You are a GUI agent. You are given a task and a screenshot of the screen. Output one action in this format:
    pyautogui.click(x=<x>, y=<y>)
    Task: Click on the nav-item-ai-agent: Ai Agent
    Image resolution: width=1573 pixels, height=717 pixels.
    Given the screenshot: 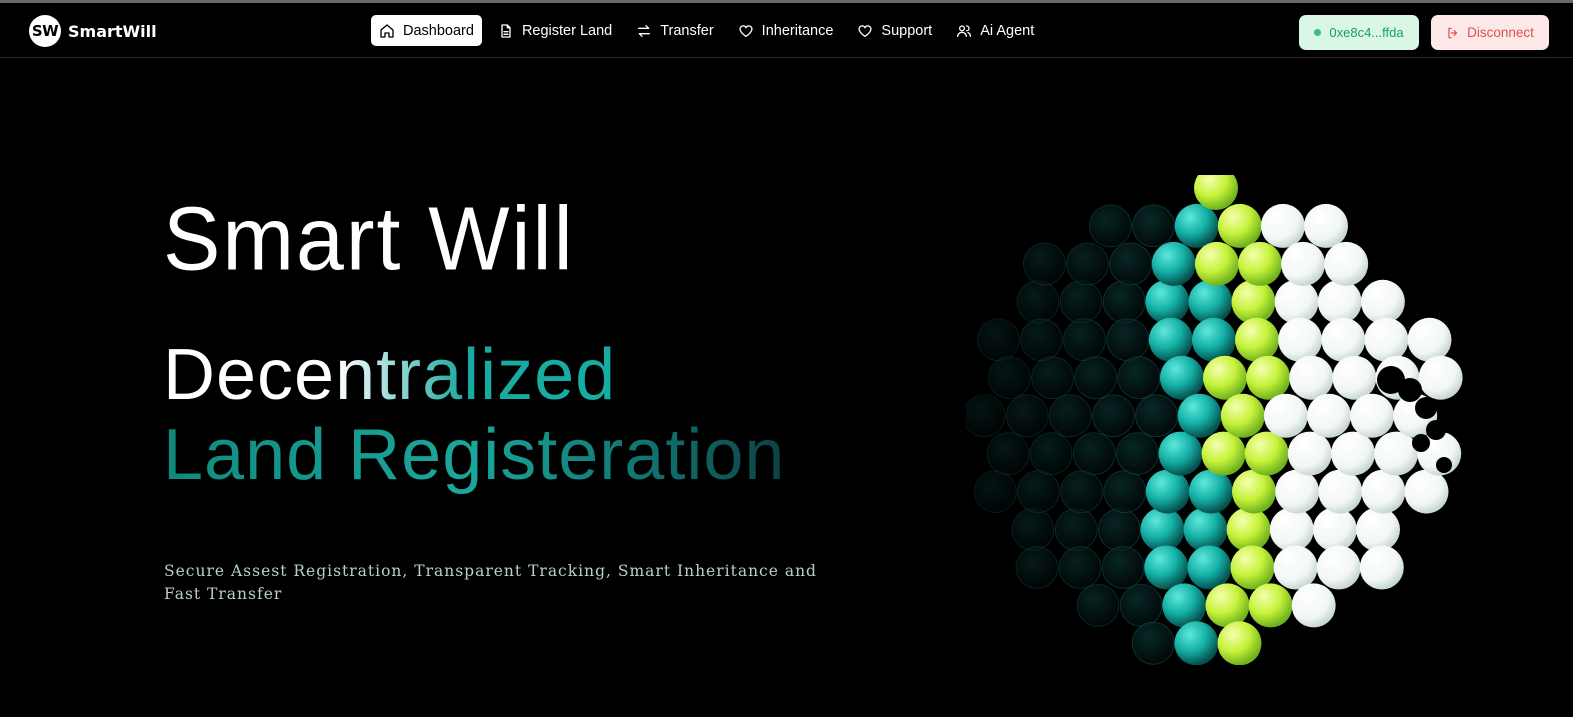 What is the action you would take?
    pyautogui.click(x=995, y=30)
    